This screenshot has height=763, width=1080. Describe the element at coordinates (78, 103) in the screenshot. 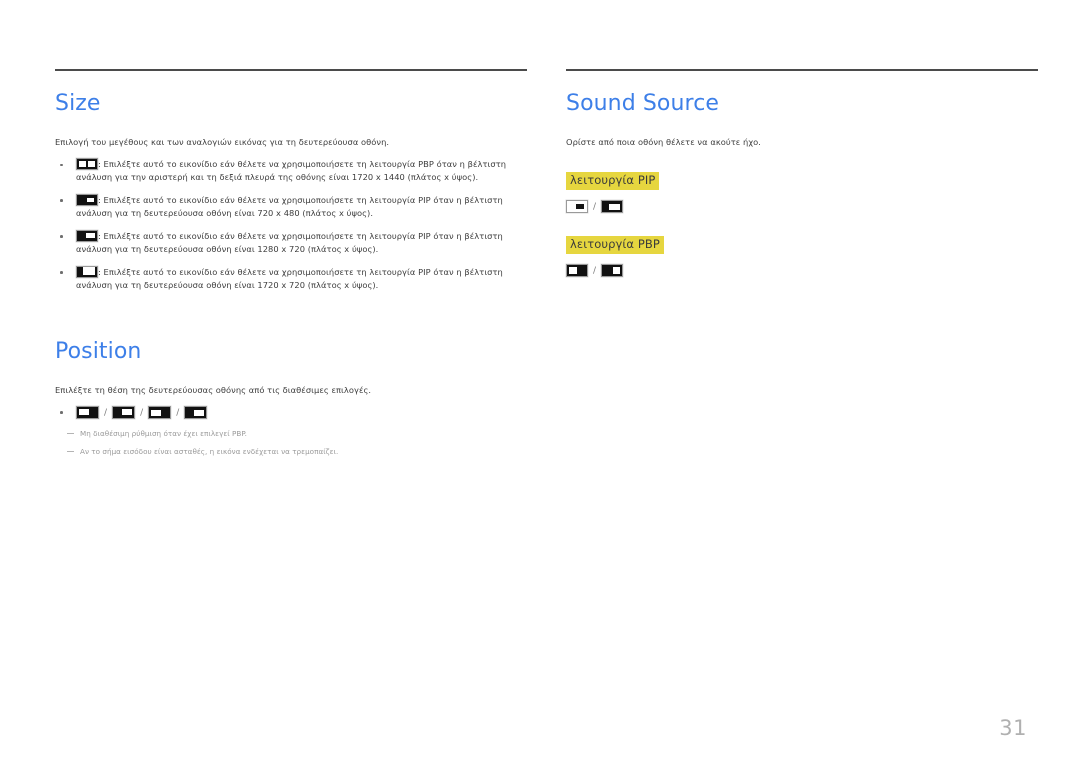

I see `page-title-size: Size` at that location.